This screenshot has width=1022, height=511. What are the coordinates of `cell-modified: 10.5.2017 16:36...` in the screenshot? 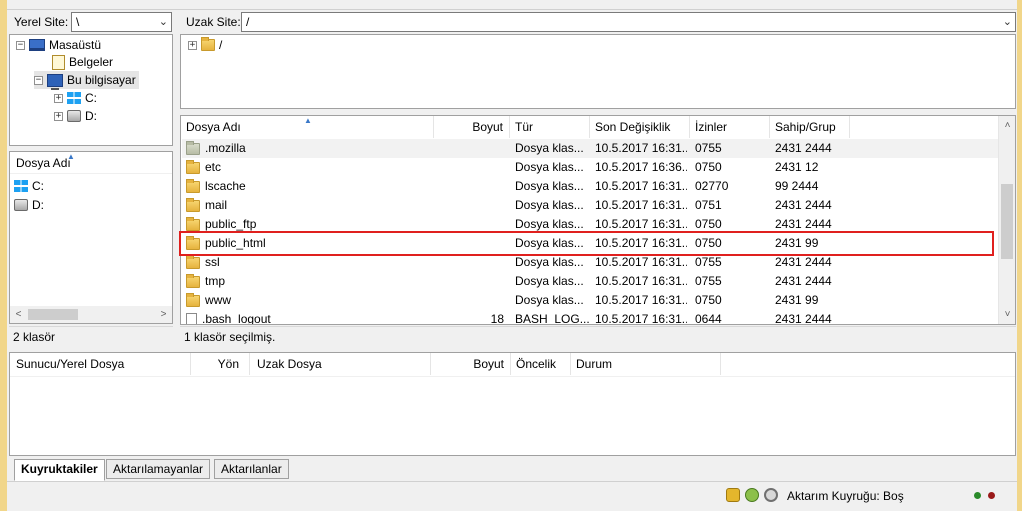 It's located at (641, 167).